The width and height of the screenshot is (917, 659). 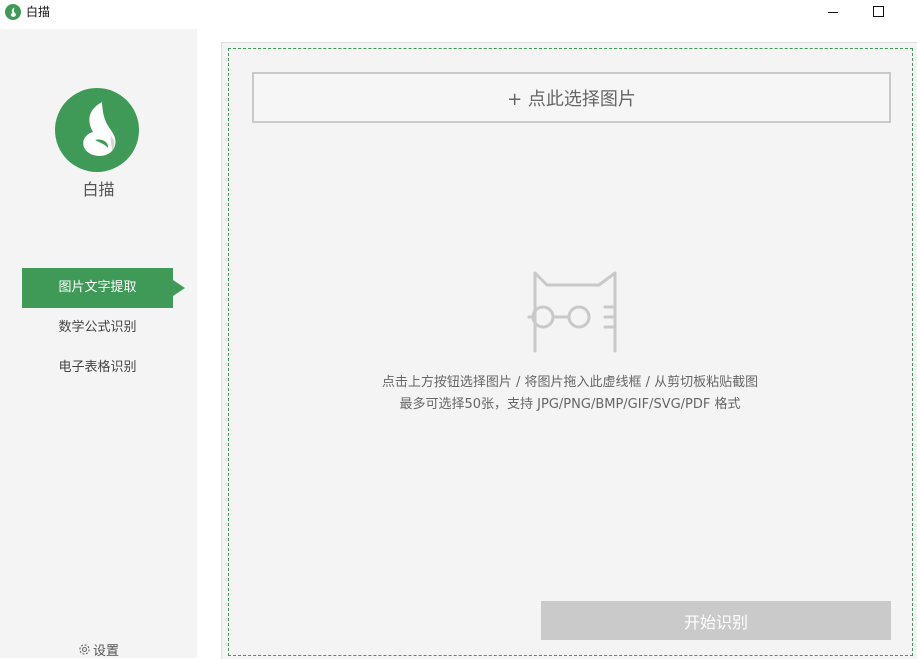 I want to click on cat-glasses-icon, so click(x=572, y=312).